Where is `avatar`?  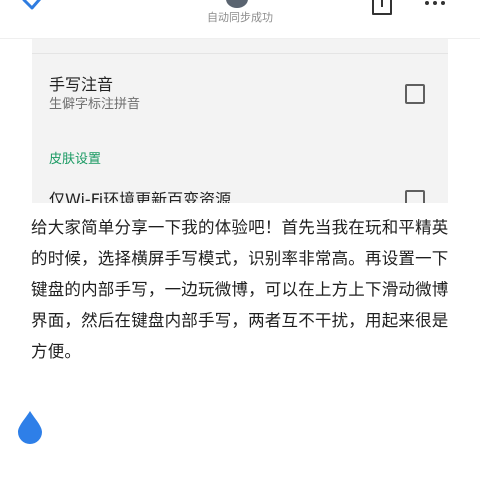 avatar is located at coordinates (237, 4).